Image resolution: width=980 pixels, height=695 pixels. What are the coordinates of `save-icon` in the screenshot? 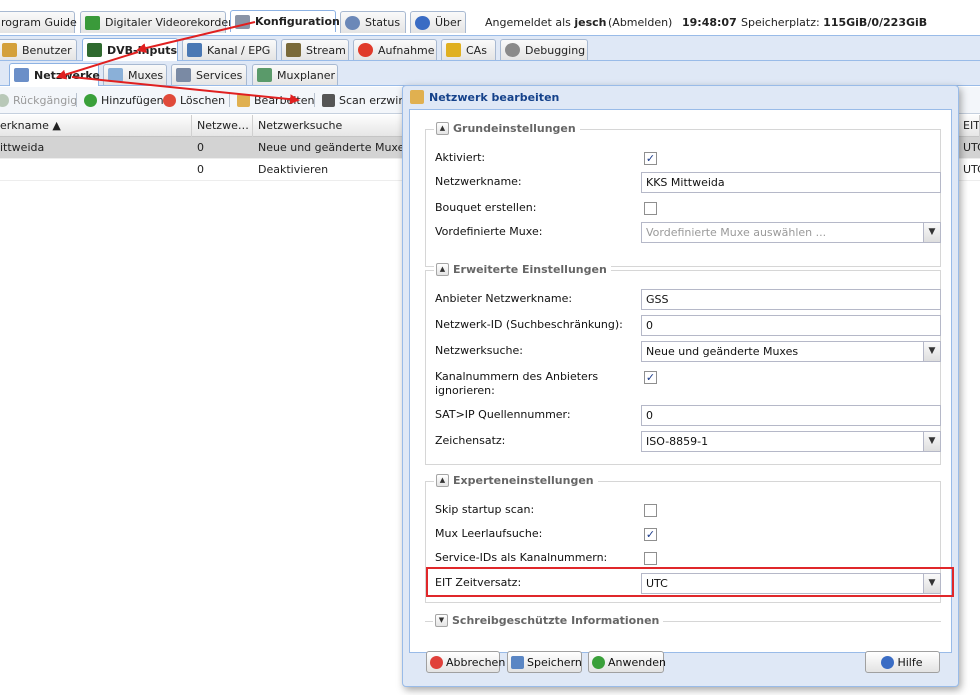 It's located at (517, 662).